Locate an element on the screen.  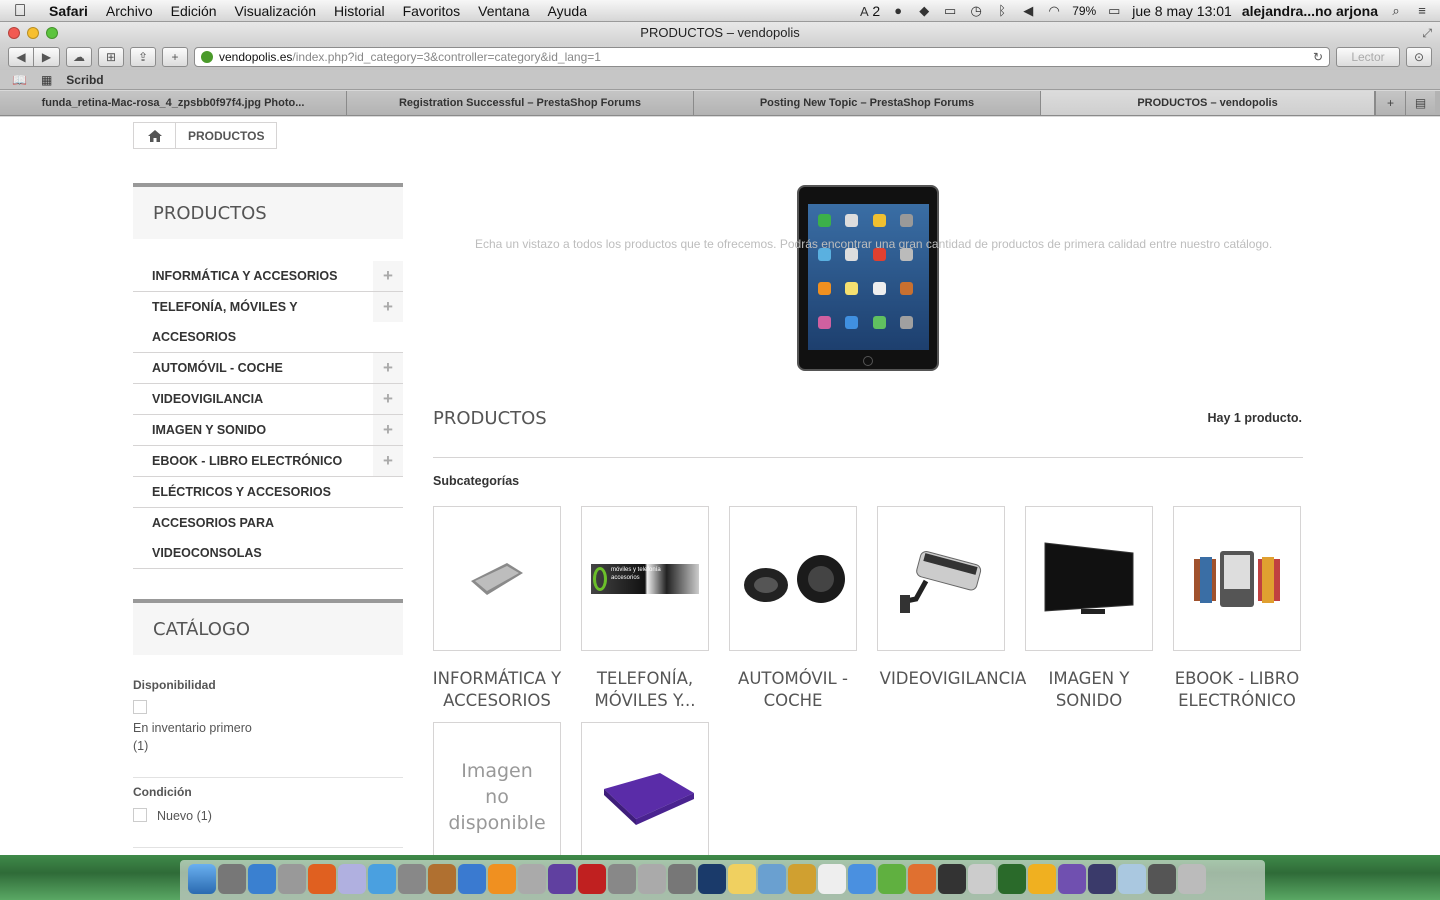
bluetooth-icon: ᛒ is located at coordinates (1002, 10).